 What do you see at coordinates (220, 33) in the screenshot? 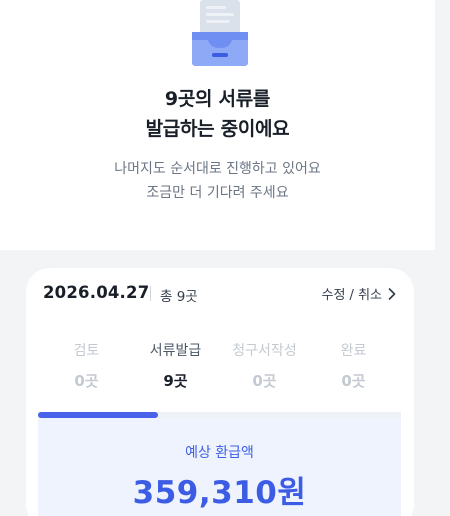
I see `document-inbox-icon` at bounding box center [220, 33].